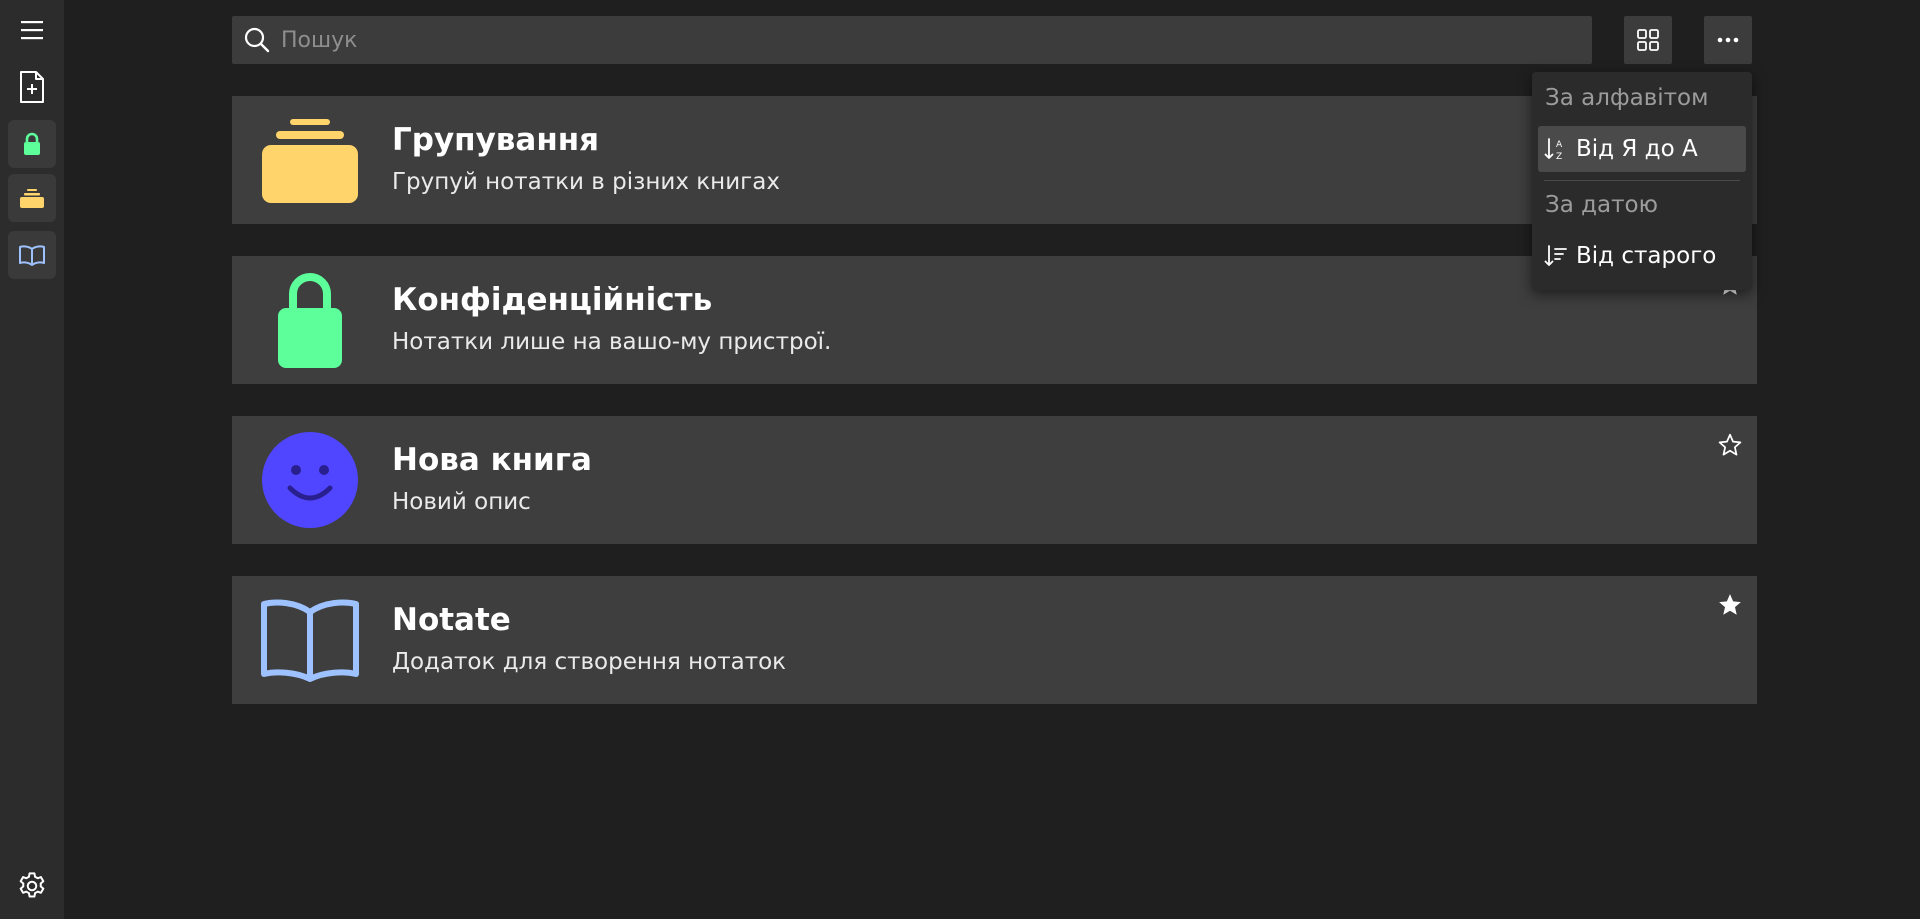 This screenshot has height=919, width=1920. I want to click on new-document-icon, so click(32, 87).